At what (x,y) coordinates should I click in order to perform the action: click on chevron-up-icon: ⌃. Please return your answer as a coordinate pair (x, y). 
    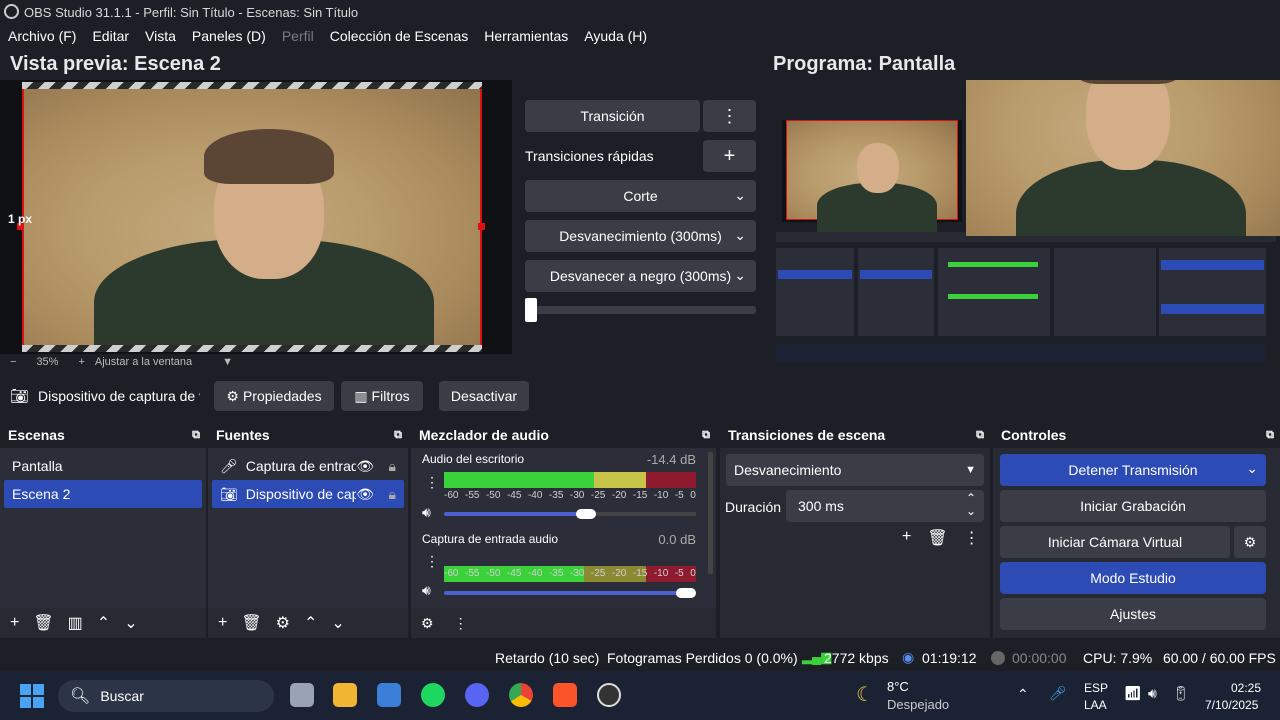
    Looking at the image, I should click on (1023, 694).